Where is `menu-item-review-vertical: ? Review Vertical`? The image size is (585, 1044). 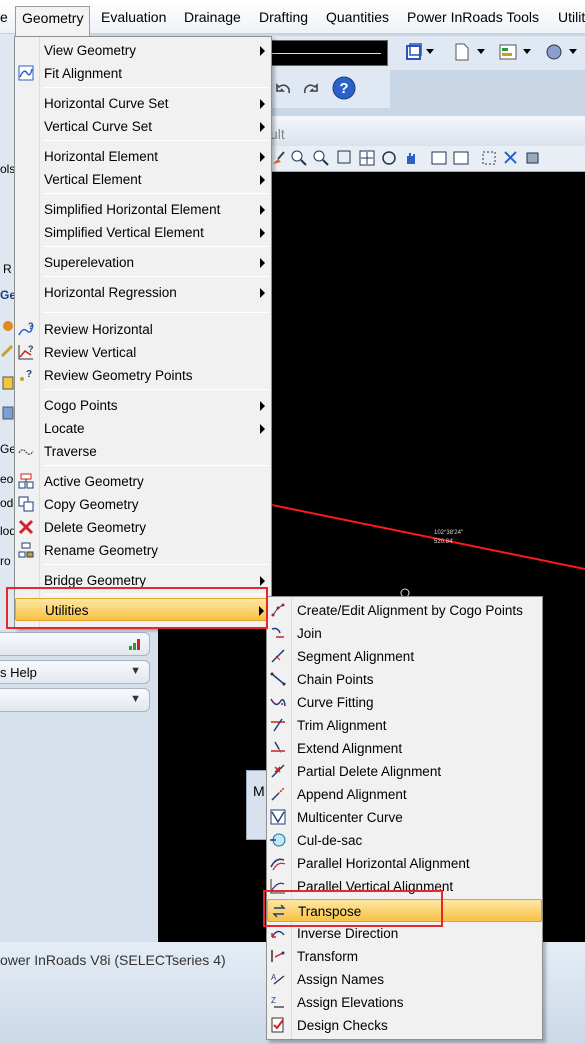 menu-item-review-vertical: ? Review Vertical is located at coordinates (143, 352).